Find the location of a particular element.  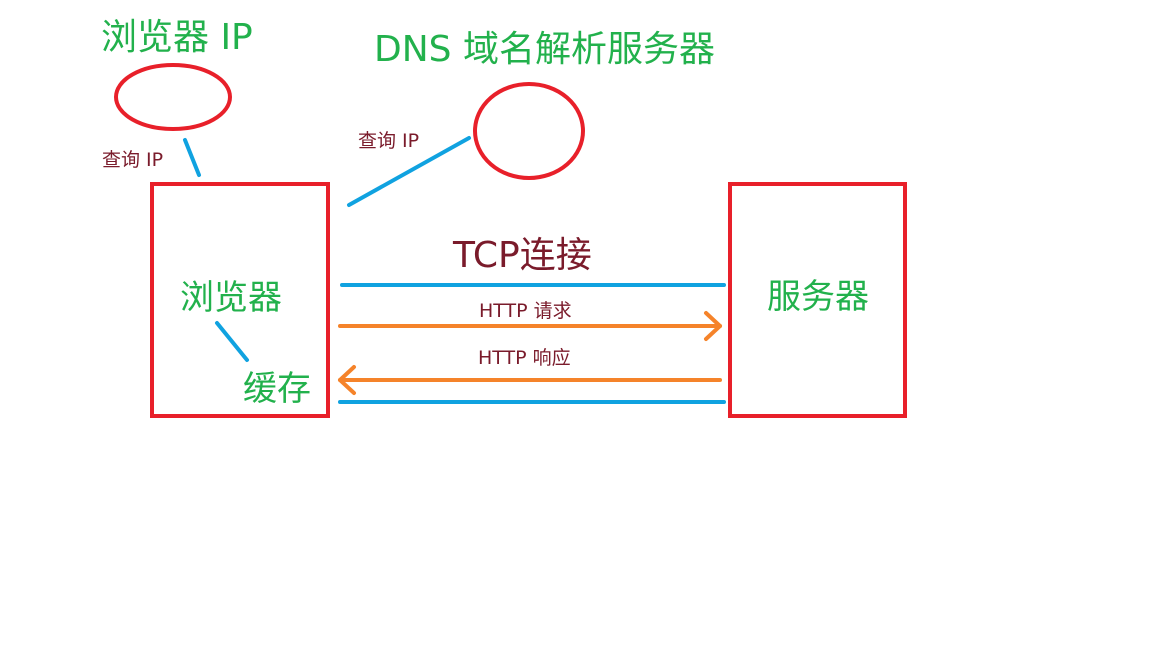

http-response-label: HTTP 响应 is located at coordinates (524, 358).